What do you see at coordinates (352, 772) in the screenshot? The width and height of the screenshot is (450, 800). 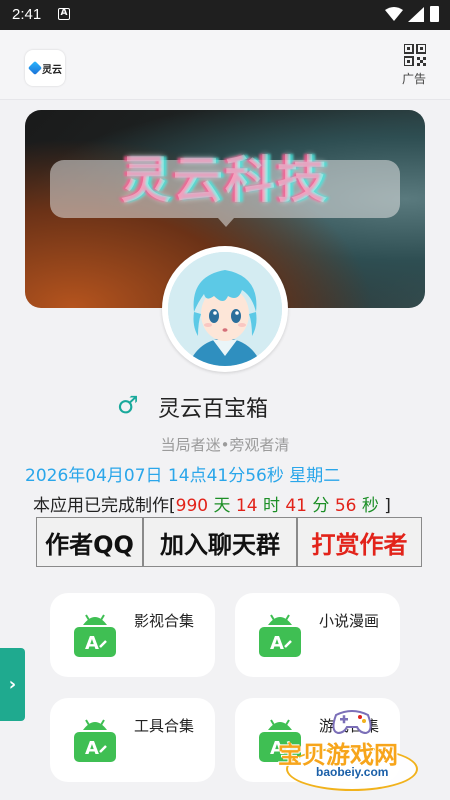 I see `watermark-url: baobeiy.com` at bounding box center [352, 772].